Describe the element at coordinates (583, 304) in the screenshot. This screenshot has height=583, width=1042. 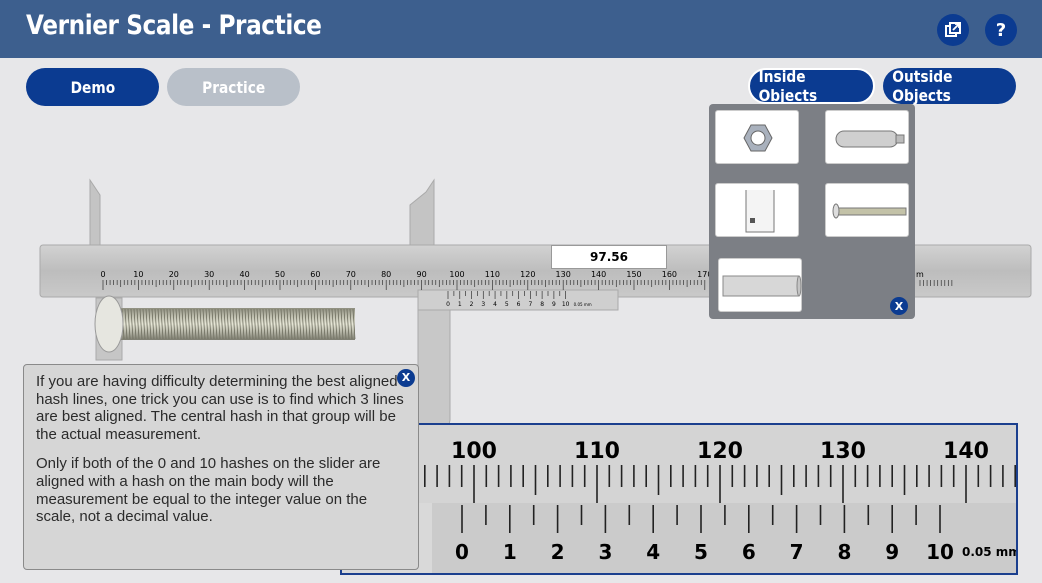
I see `vernier-unit: 0.05 mm` at that location.